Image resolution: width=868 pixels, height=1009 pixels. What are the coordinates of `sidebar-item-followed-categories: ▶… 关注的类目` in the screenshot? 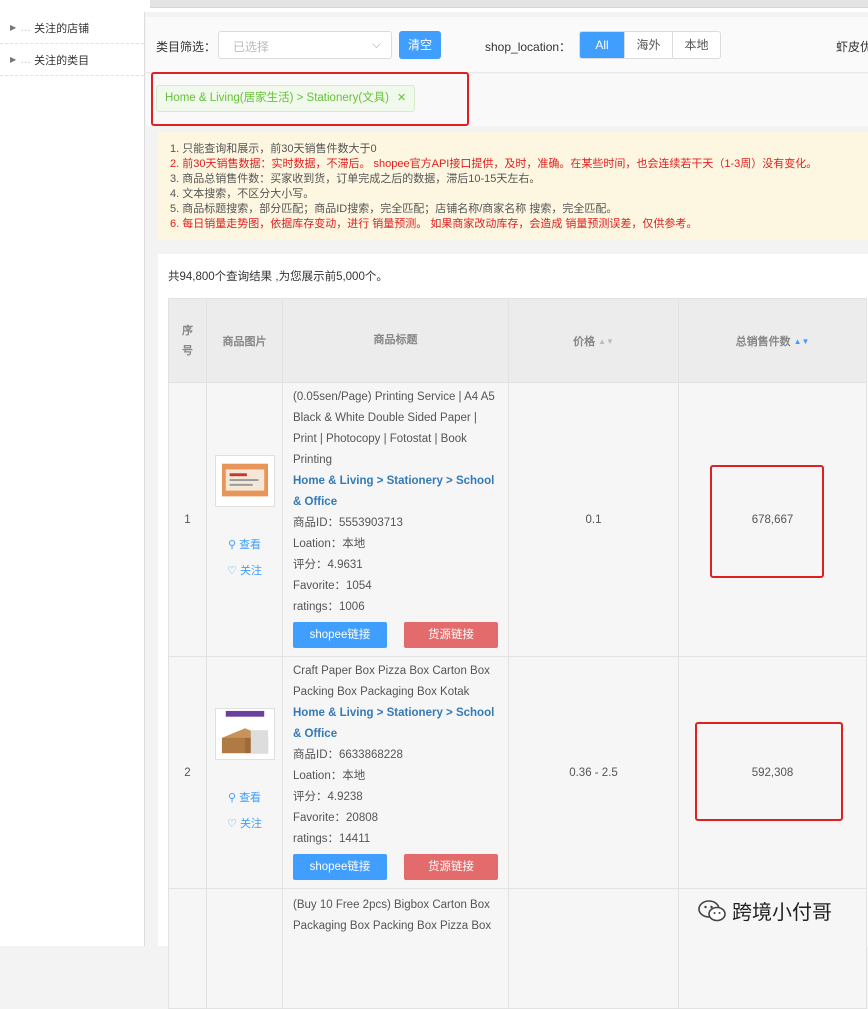 It's located at (72, 60).